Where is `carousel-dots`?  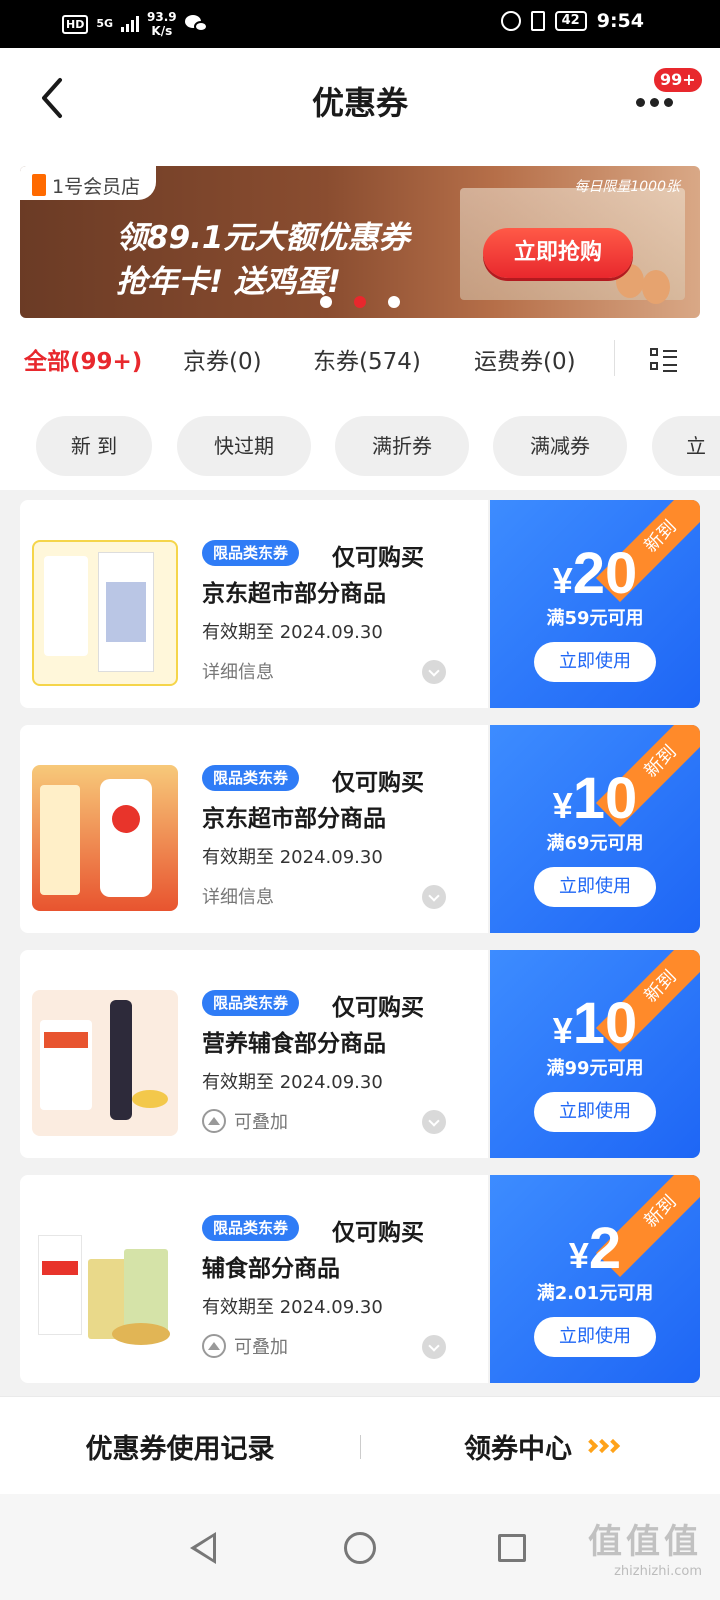
carousel-dots is located at coordinates (360, 302).